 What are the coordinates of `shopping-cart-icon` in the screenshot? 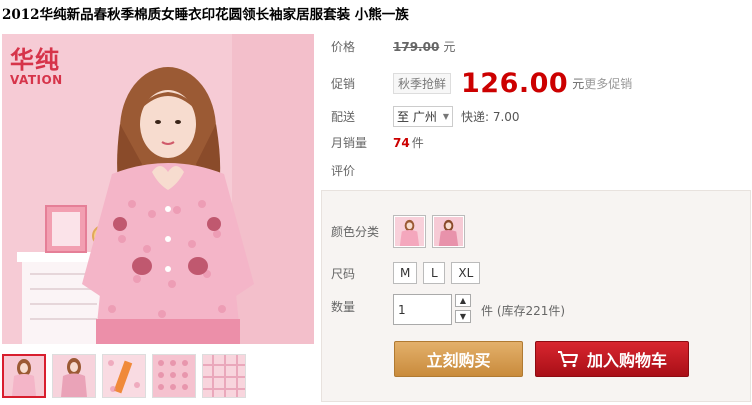 It's located at (567, 359).